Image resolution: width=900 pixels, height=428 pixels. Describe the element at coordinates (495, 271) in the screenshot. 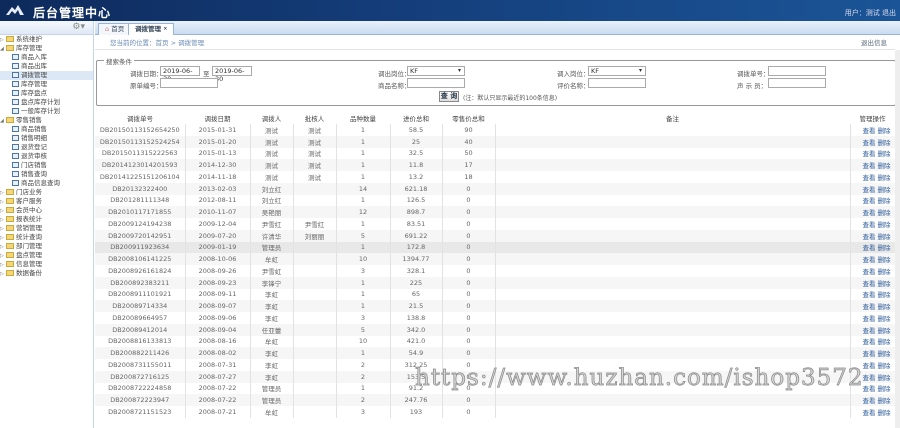

I see `table-row: DB2008926161824 2008-09-26 尹雪虹 3 328.1 0 查看 删除` at that location.